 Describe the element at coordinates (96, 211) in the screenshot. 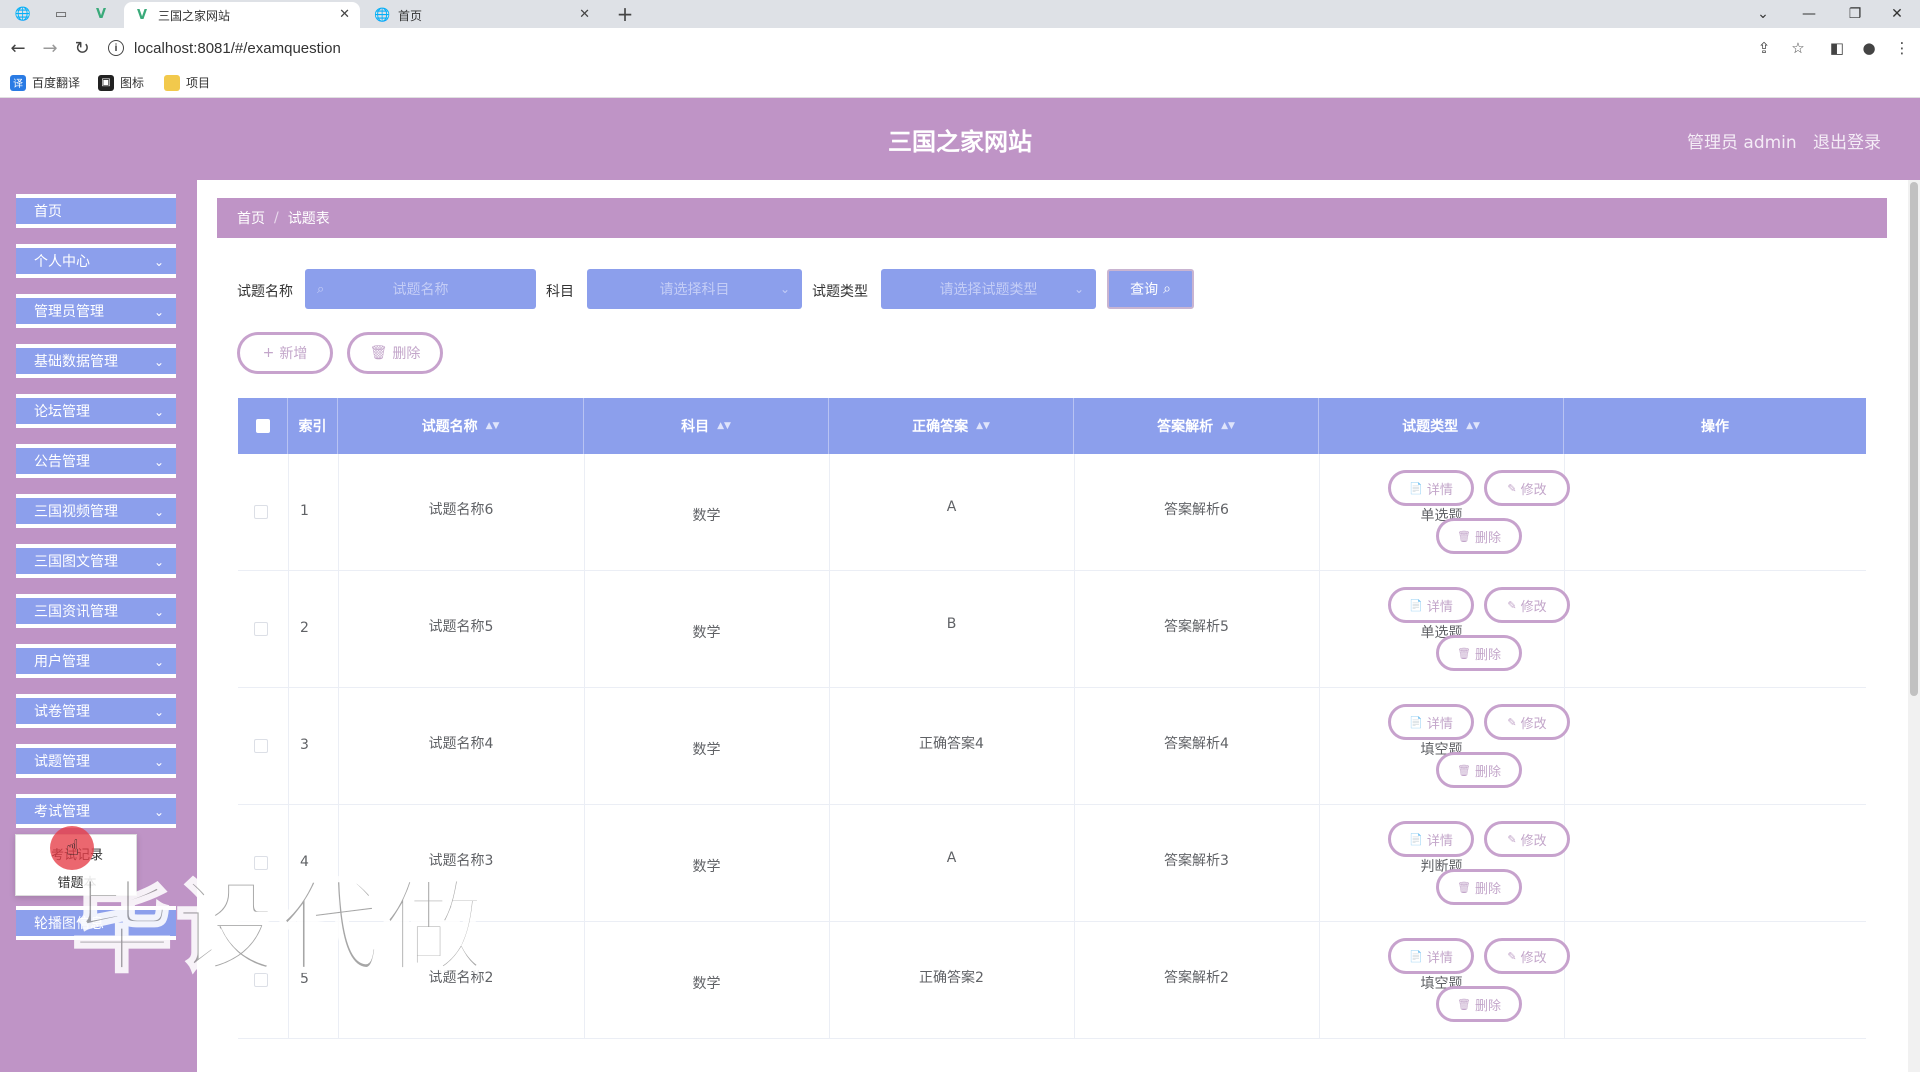

I see `sidebar-item: 首页` at that location.